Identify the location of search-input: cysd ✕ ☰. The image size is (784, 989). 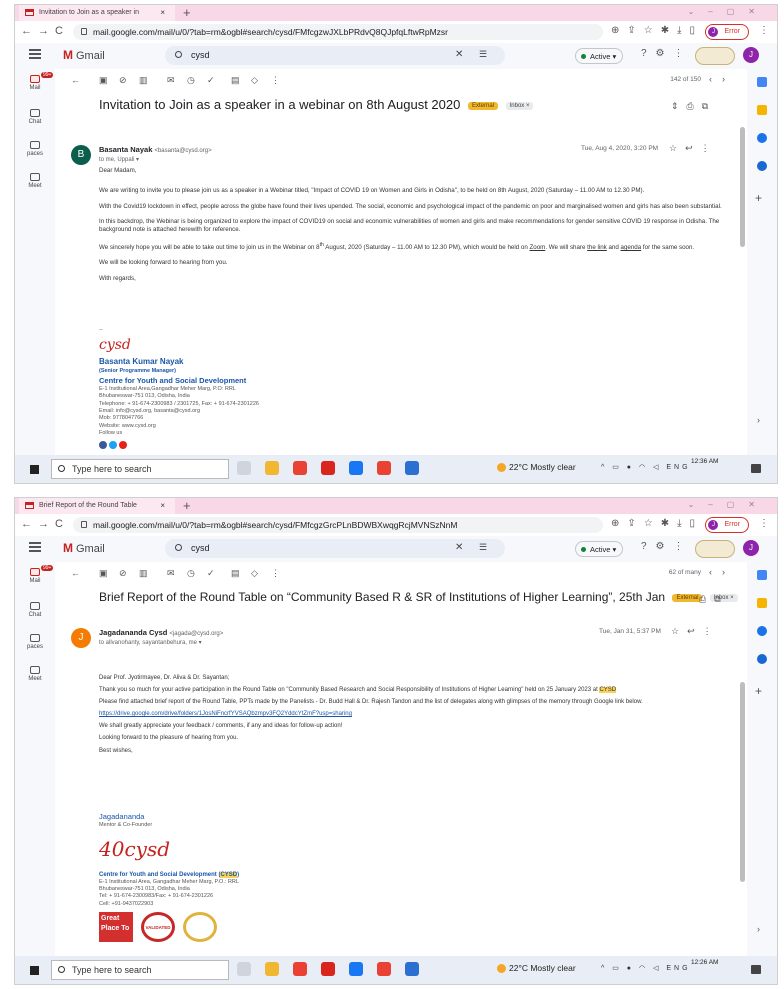
(335, 548).